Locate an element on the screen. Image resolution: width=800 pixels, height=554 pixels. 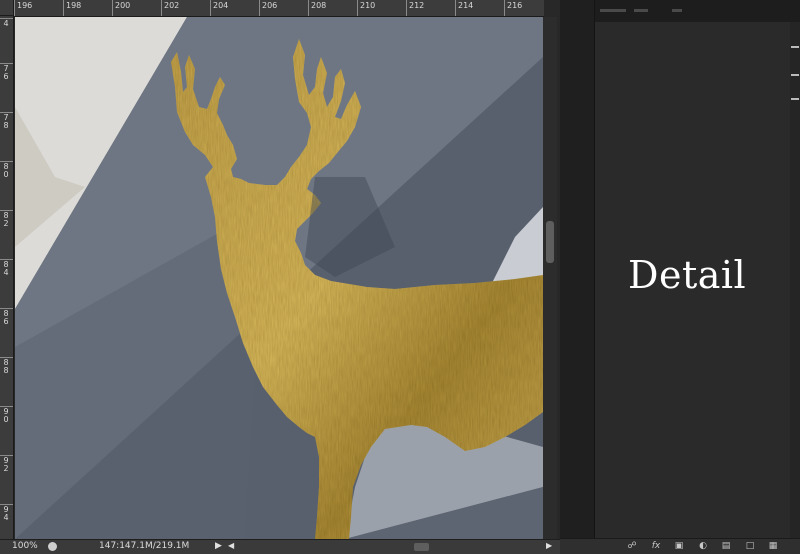
ruler-tick: 196 is located at coordinates (23, 8).